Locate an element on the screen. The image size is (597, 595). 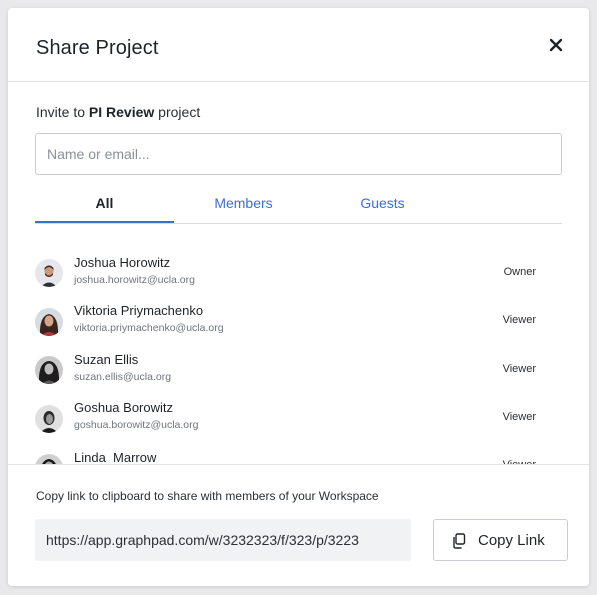
list-item: Linda Marrow Viewer is located at coordinates (298, 455).